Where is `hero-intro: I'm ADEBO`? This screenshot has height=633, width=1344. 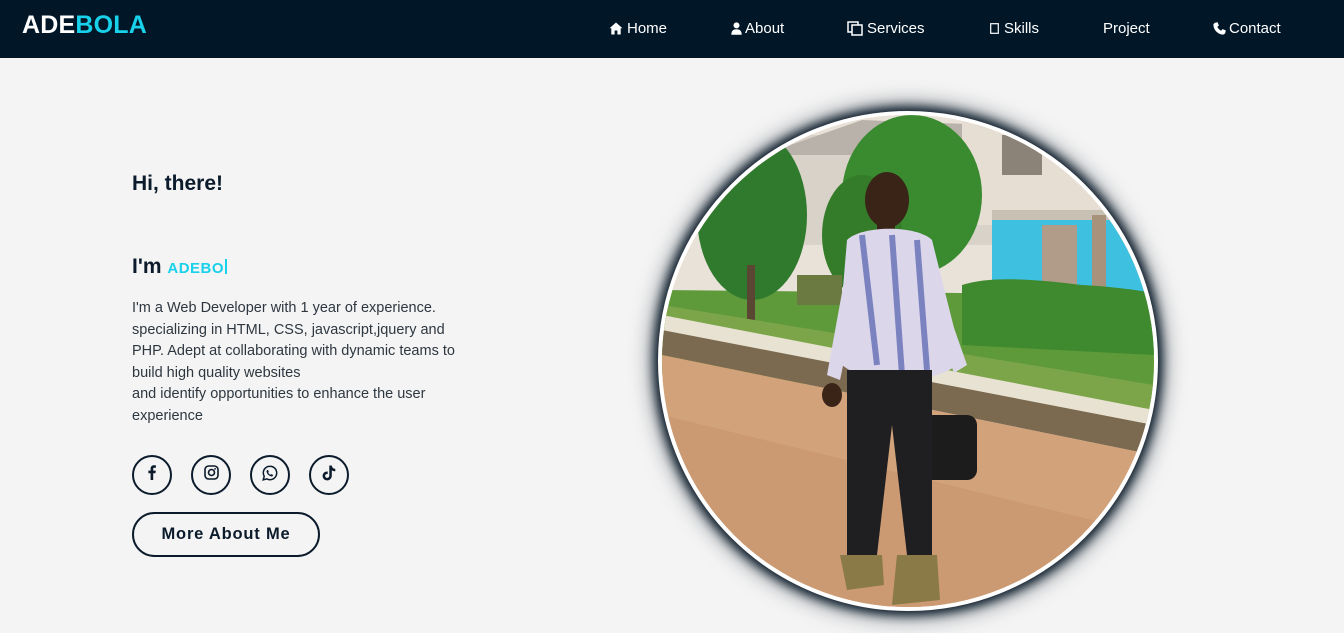
hero-intro: I'm ADEBO is located at coordinates (180, 267).